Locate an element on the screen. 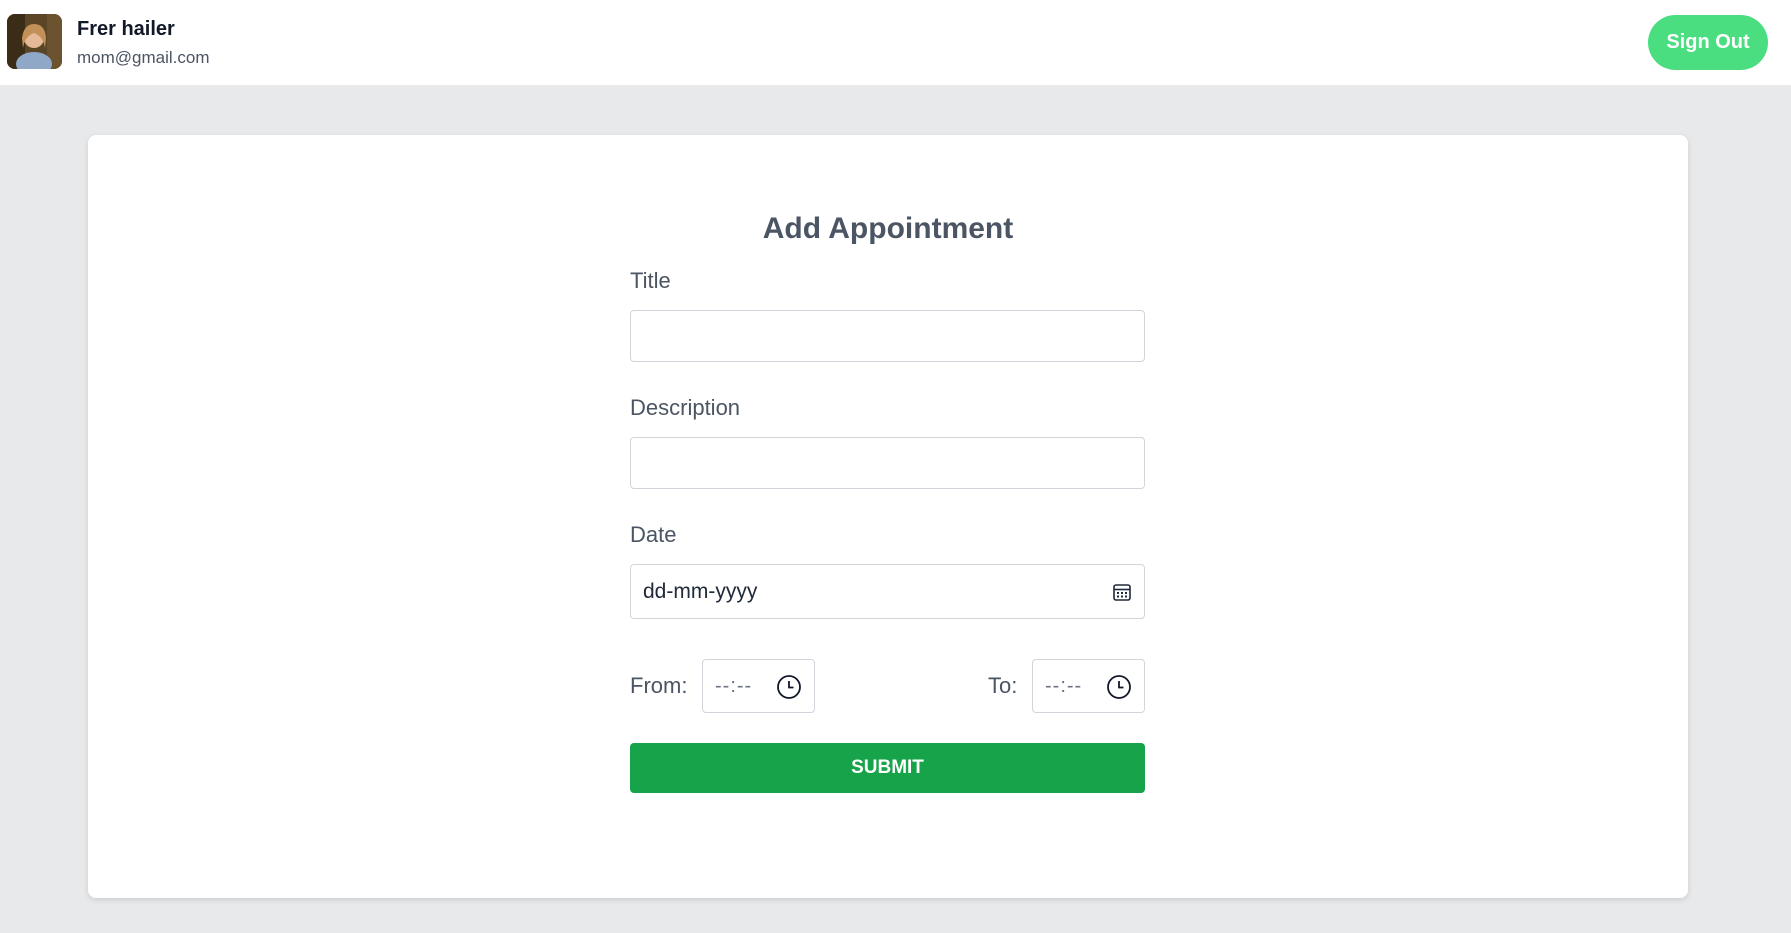 The width and height of the screenshot is (1791, 933). form-title: Add Appointment is located at coordinates (888, 228).